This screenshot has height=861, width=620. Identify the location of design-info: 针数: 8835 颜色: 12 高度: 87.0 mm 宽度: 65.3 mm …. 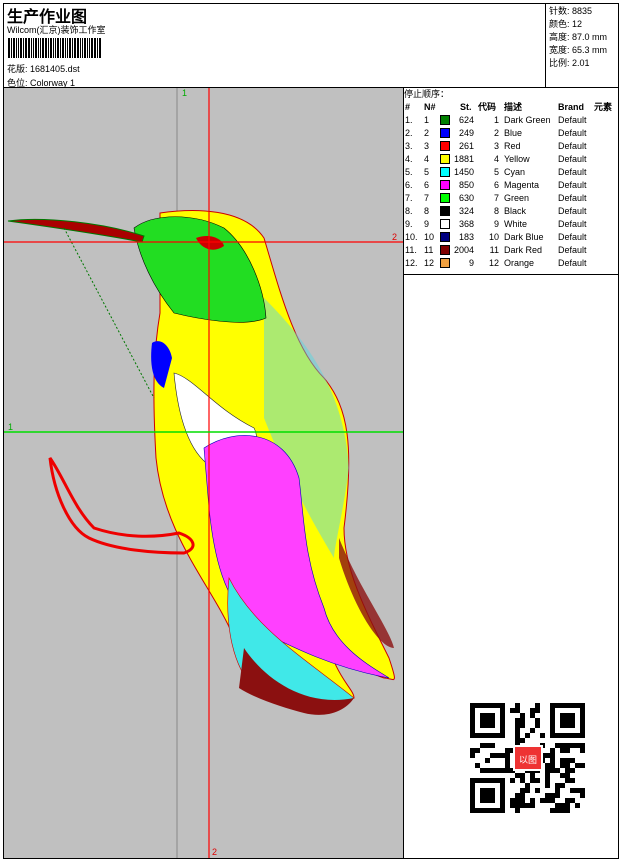
(582, 45).